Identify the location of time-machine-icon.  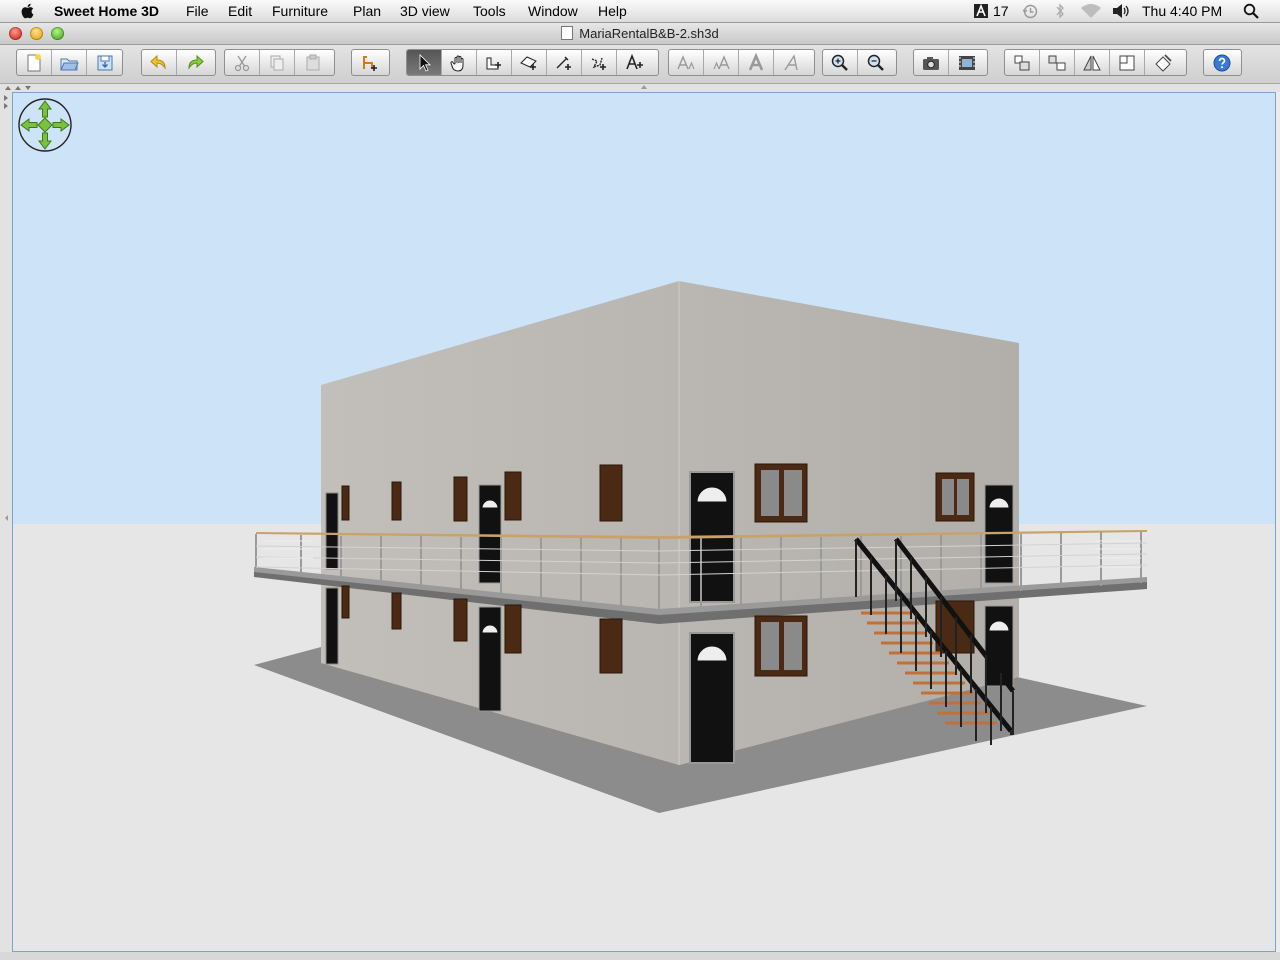
(1030, 11).